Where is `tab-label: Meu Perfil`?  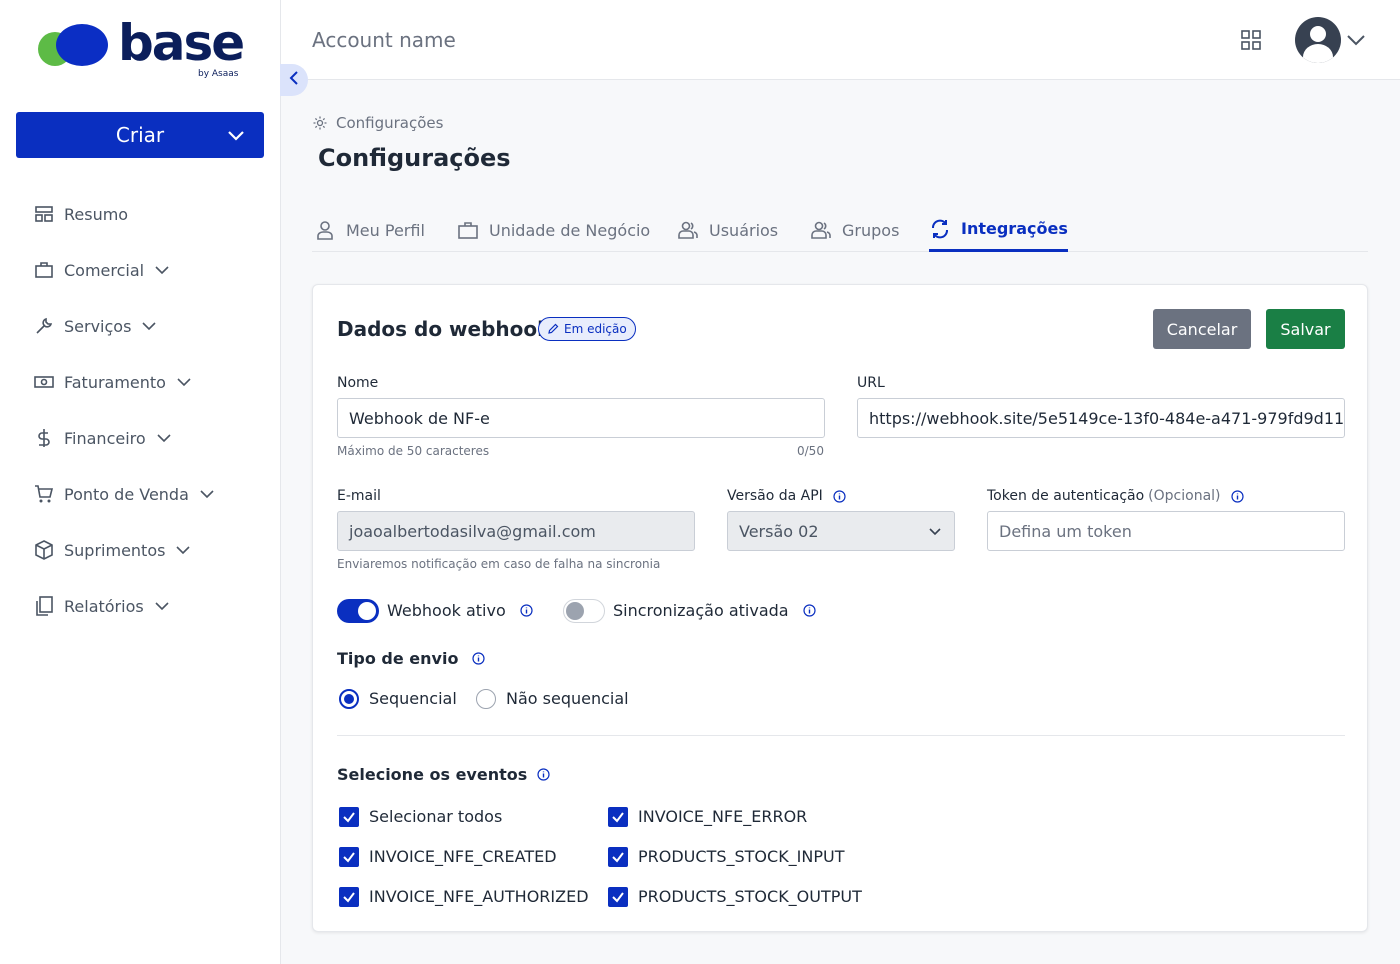 tab-label: Meu Perfil is located at coordinates (385, 230).